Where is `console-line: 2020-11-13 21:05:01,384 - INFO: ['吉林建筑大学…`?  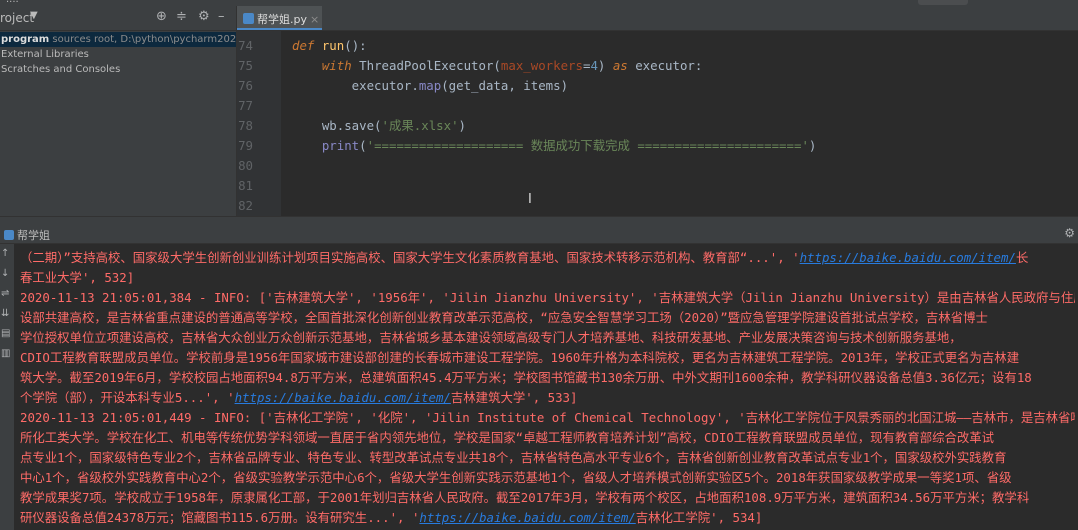
console-line: 2020-11-13 21:05:01,384 - INFO: ['吉林建筑大学… is located at coordinates (547, 297).